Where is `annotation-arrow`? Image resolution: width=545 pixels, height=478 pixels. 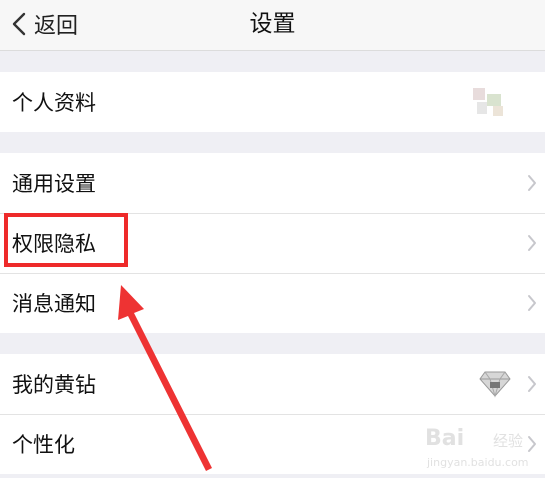
annotation-arrow is located at coordinates (165, 378).